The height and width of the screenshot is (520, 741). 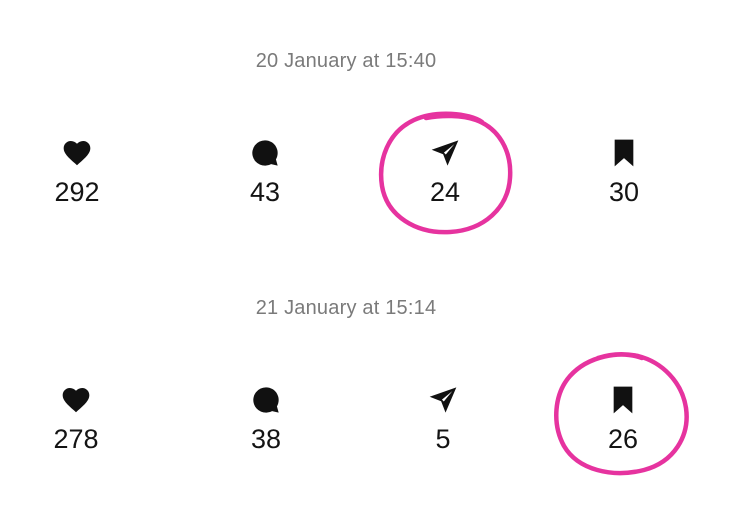 I want to click on saves-count: 26, so click(x=623, y=439).